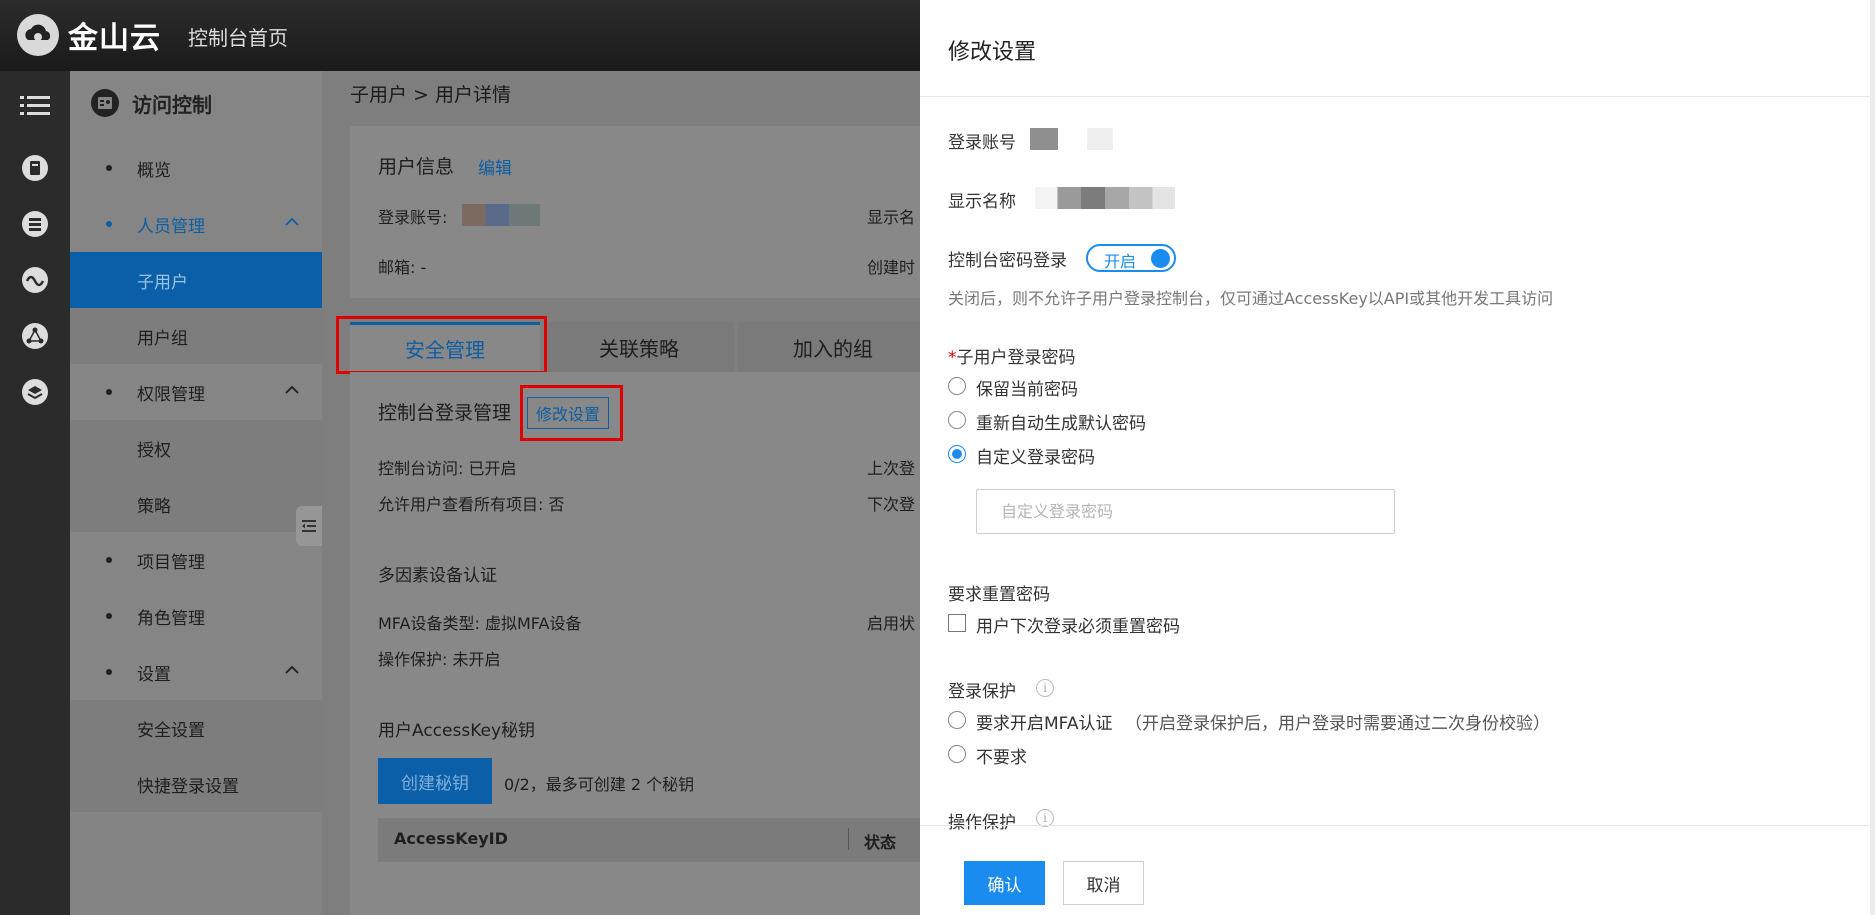 The width and height of the screenshot is (1875, 915). What do you see at coordinates (35, 336) in the screenshot?
I see `topology-icon` at bounding box center [35, 336].